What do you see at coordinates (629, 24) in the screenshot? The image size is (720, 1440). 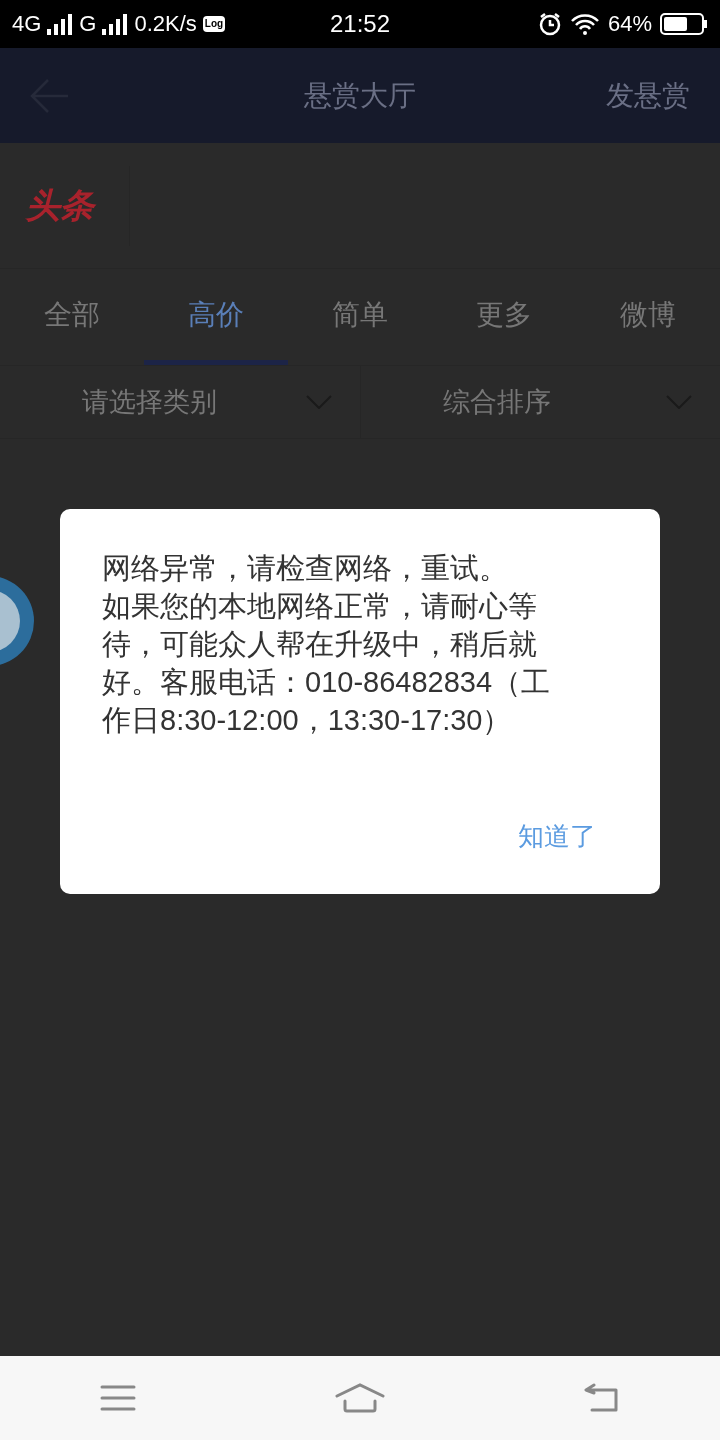 I see `battery-percent: 64%` at bounding box center [629, 24].